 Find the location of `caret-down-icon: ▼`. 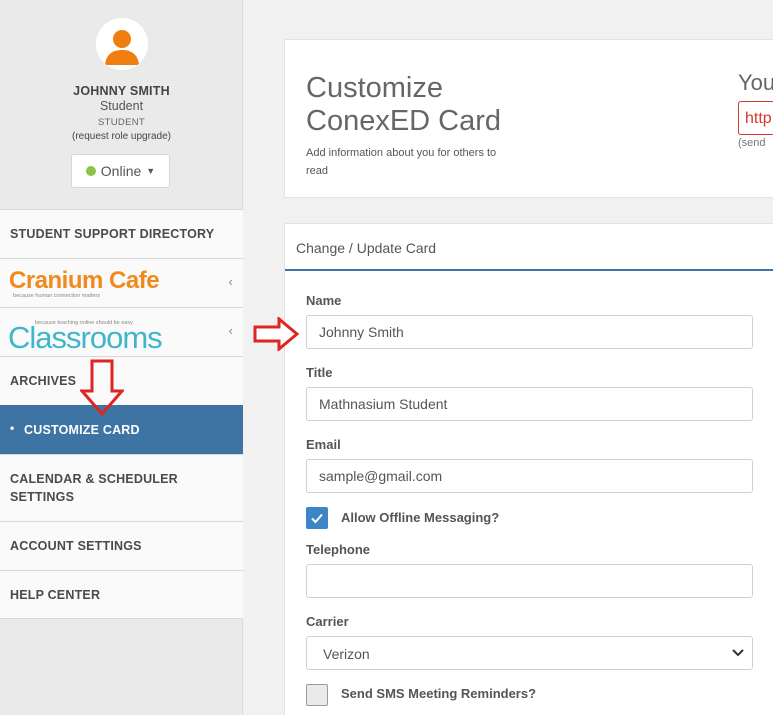

caret-down-icon: ▼ is located at coordinates (151, 171).